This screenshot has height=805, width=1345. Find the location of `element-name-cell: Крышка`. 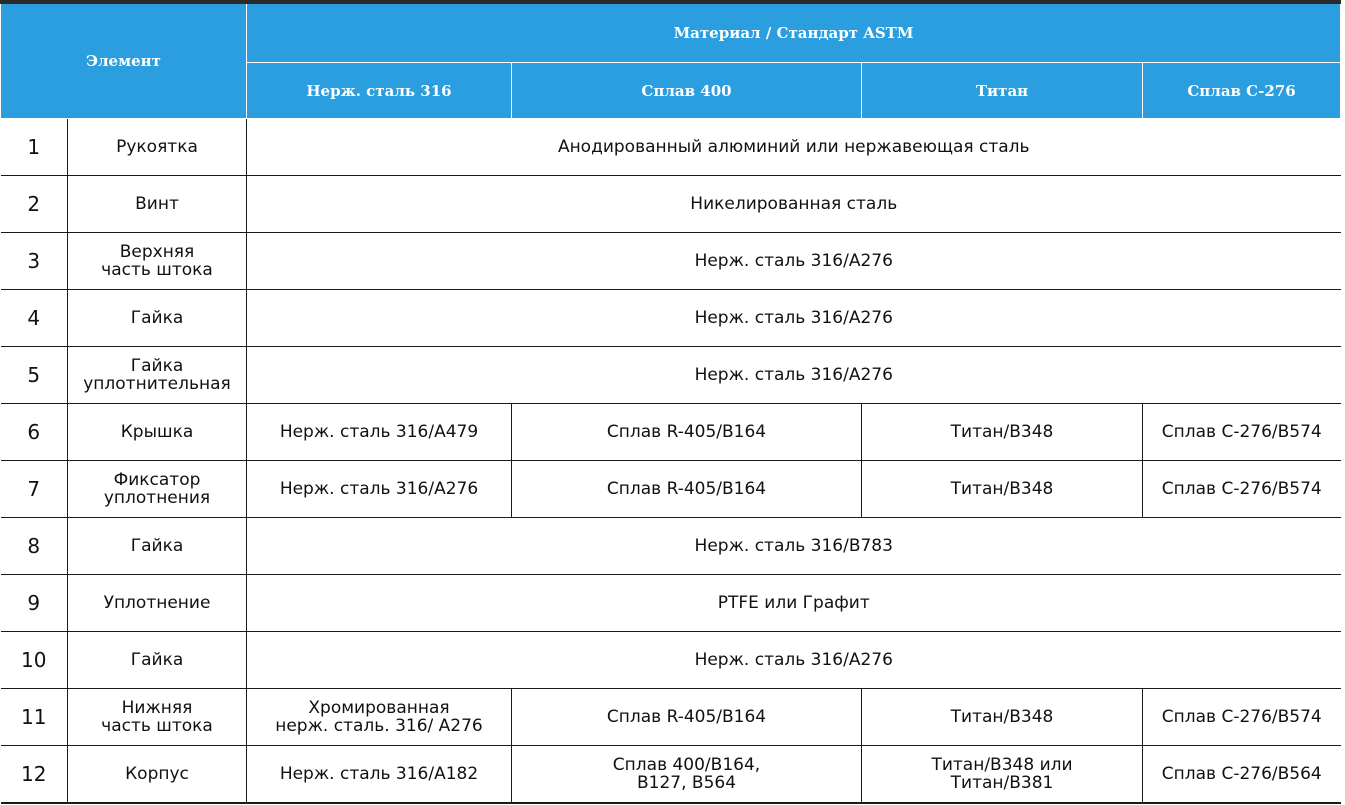

element-name-cell: Крышка is located at coordinates (157, 432).